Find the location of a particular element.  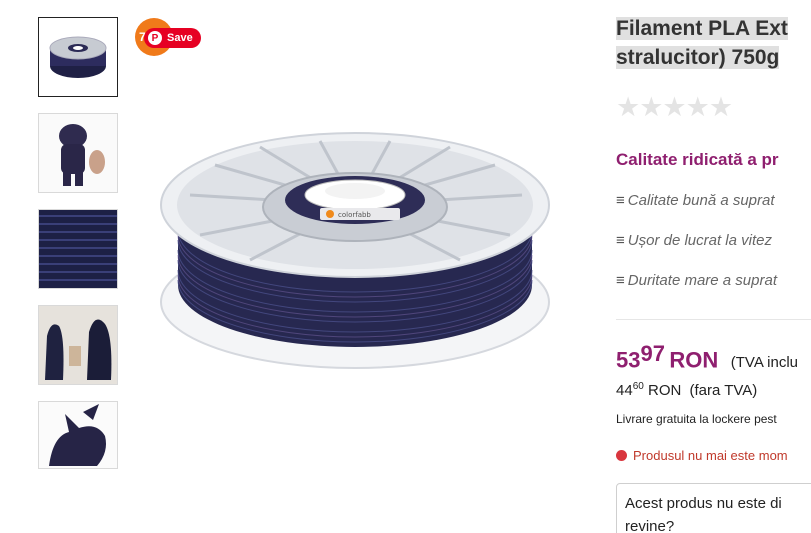

thumbnail-spool is located at coordinates (78, 57).